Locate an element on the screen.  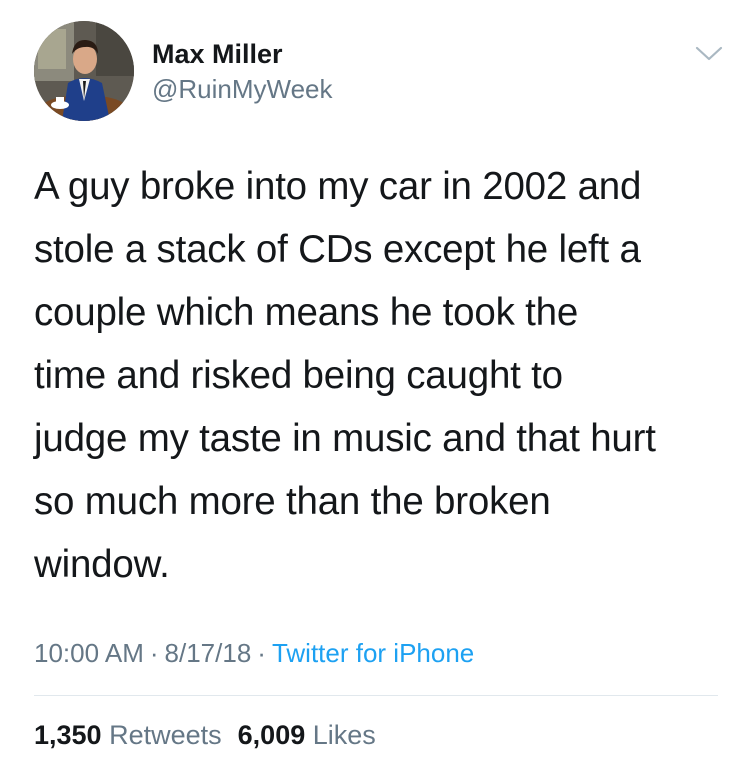
tweet-text-line: stole a stack of CDs except he left a is located at coordinates (337, 249).